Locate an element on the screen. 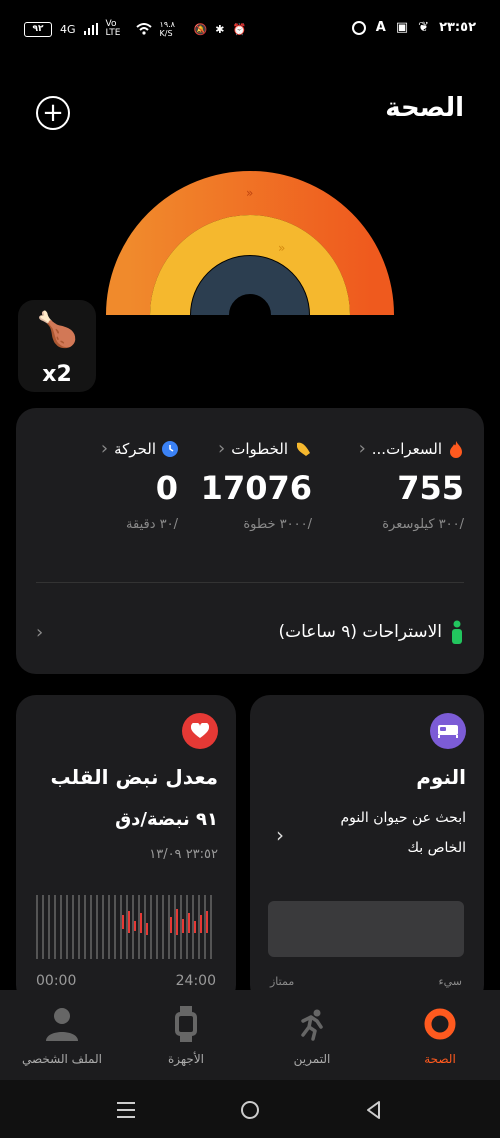  move-value: 0 is located at coordinates (166, 488).